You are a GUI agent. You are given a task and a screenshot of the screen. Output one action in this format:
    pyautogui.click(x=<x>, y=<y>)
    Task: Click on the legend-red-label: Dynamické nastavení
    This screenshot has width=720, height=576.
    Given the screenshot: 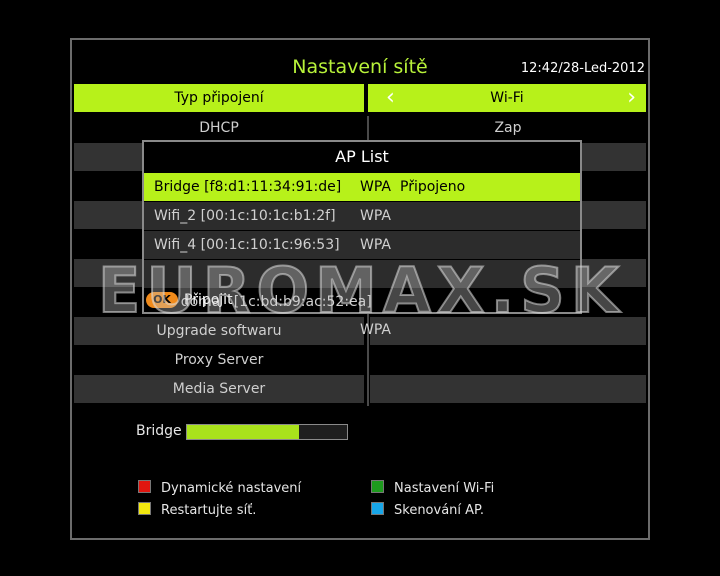 What is the action you would take?
    pyautogui.click(x=231, y=488)
    